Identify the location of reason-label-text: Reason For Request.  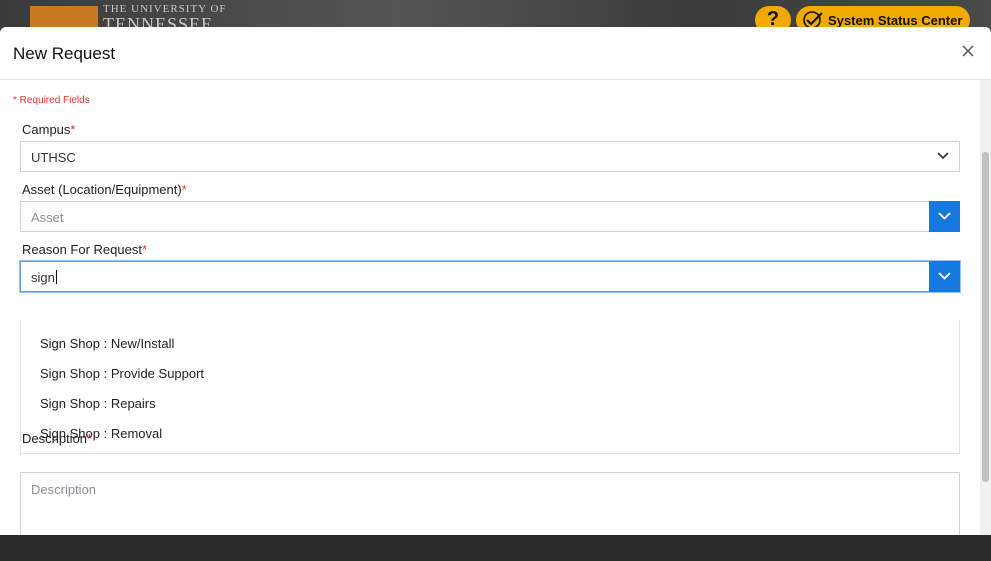
(82, 249).